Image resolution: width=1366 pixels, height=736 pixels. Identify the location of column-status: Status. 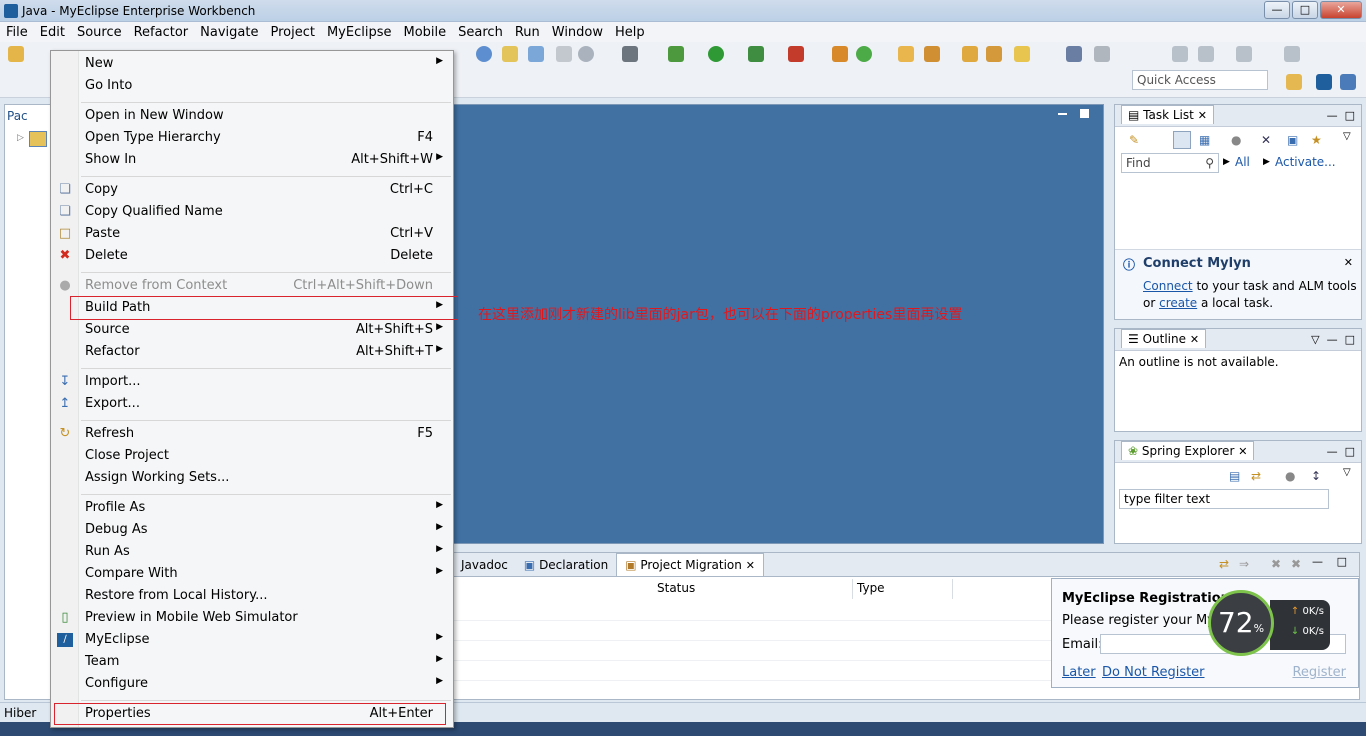
(753, 589).